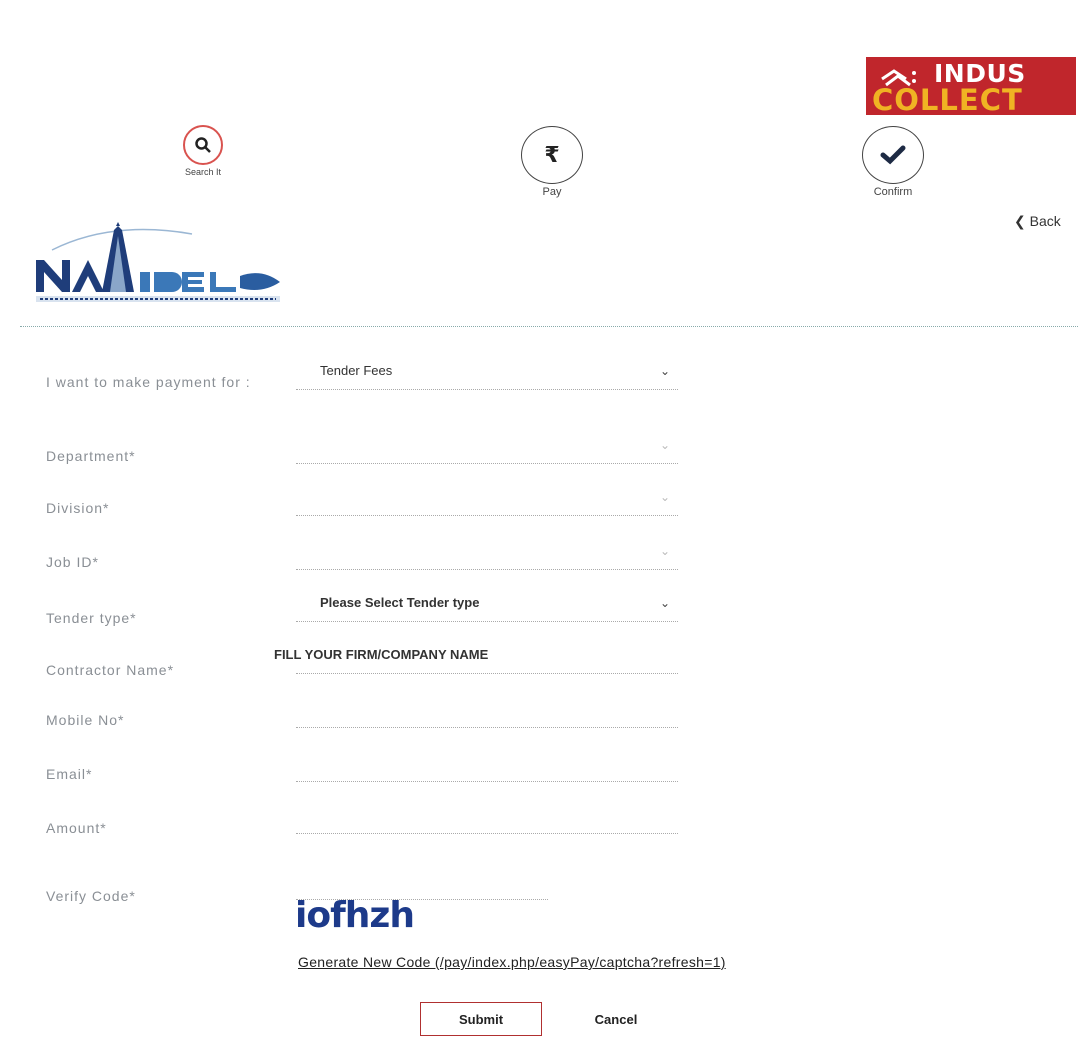 The width and height of the screenshot is (1090, 1059). Describe the element at coordinates (487, 448) in the screenshot. I see `department-select: ⌄` at that location.